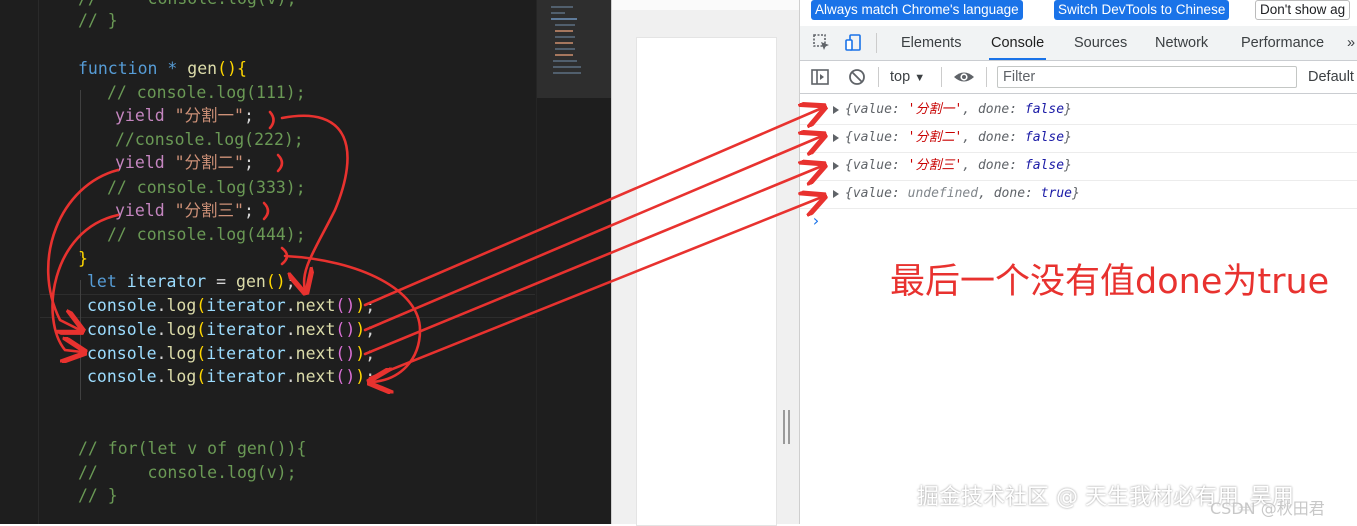  What do you see at coordinates (206, 234) in the screenshot?
I see `code-line-comment: // console.log(444);` at bounding box center [206, 234].